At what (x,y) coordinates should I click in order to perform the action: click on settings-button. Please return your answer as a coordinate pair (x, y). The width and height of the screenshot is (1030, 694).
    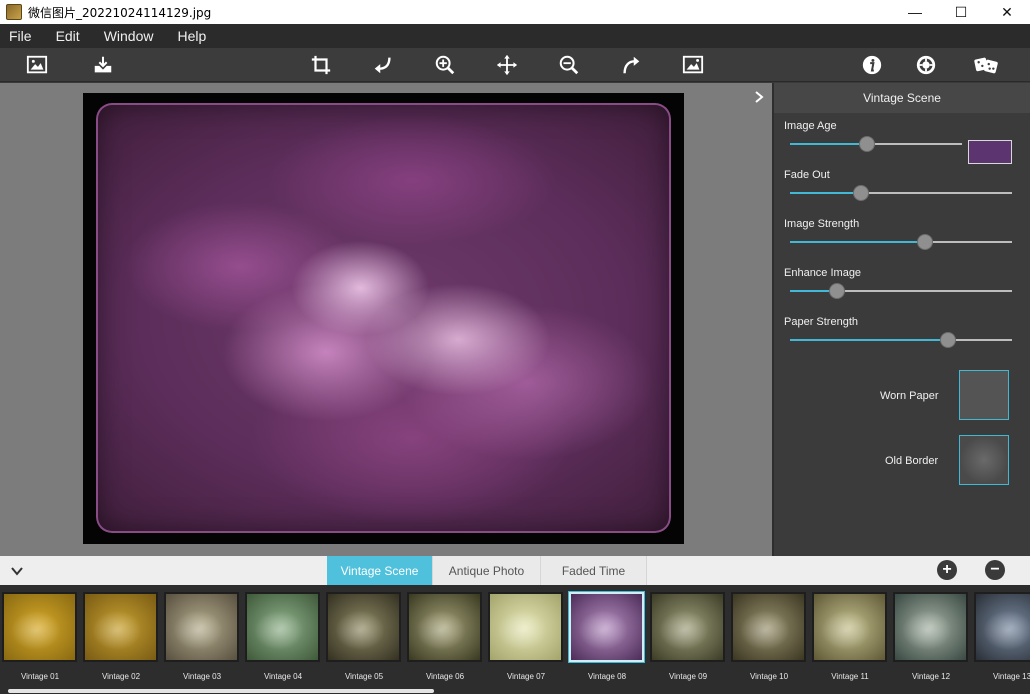
    Looking at the image, I should click on (926, 65).